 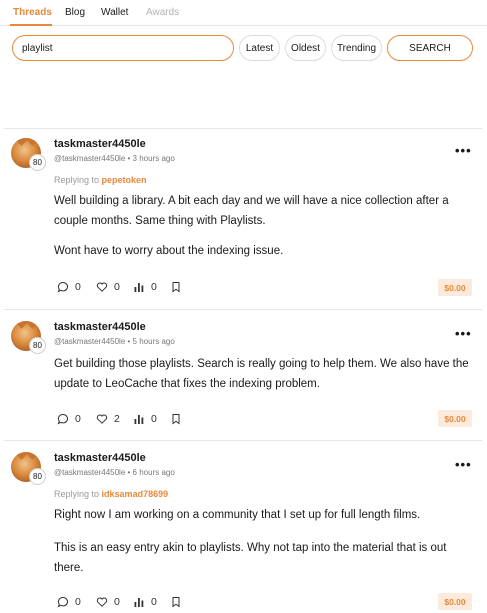 What do you see at coordinates (75, 12) in the screenshot?
I see `tab-blog: Blog` at bounding box center [75, 12].